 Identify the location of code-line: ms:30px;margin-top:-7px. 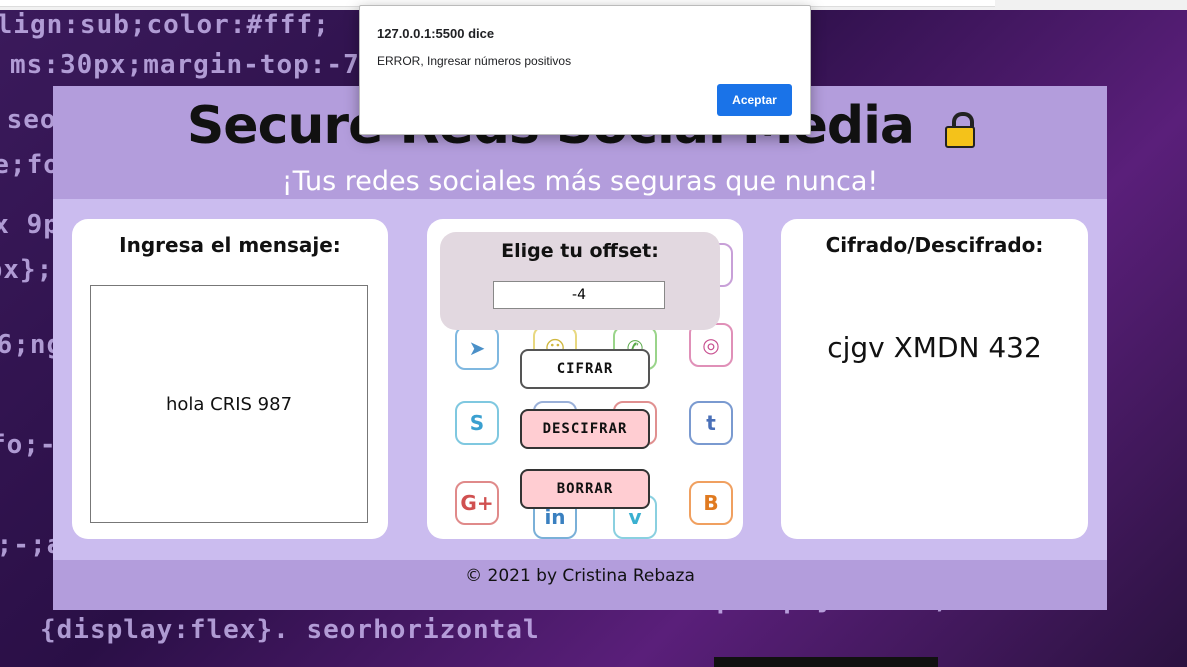
(202, 65).